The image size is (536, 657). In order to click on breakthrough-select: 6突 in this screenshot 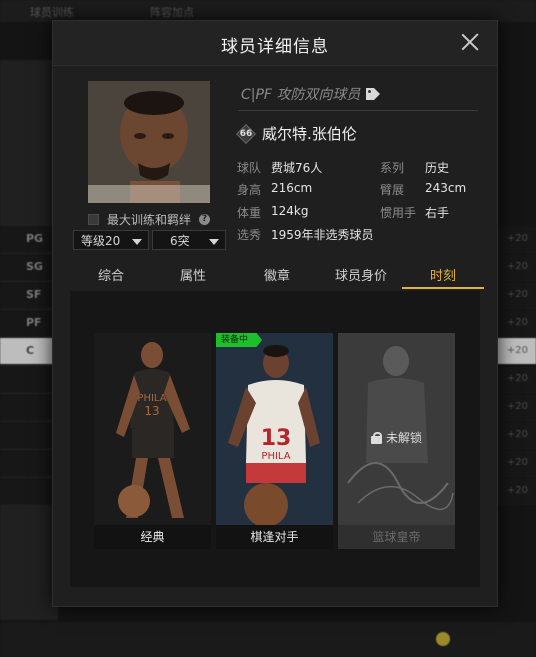, I will do `click(189, 240)`.